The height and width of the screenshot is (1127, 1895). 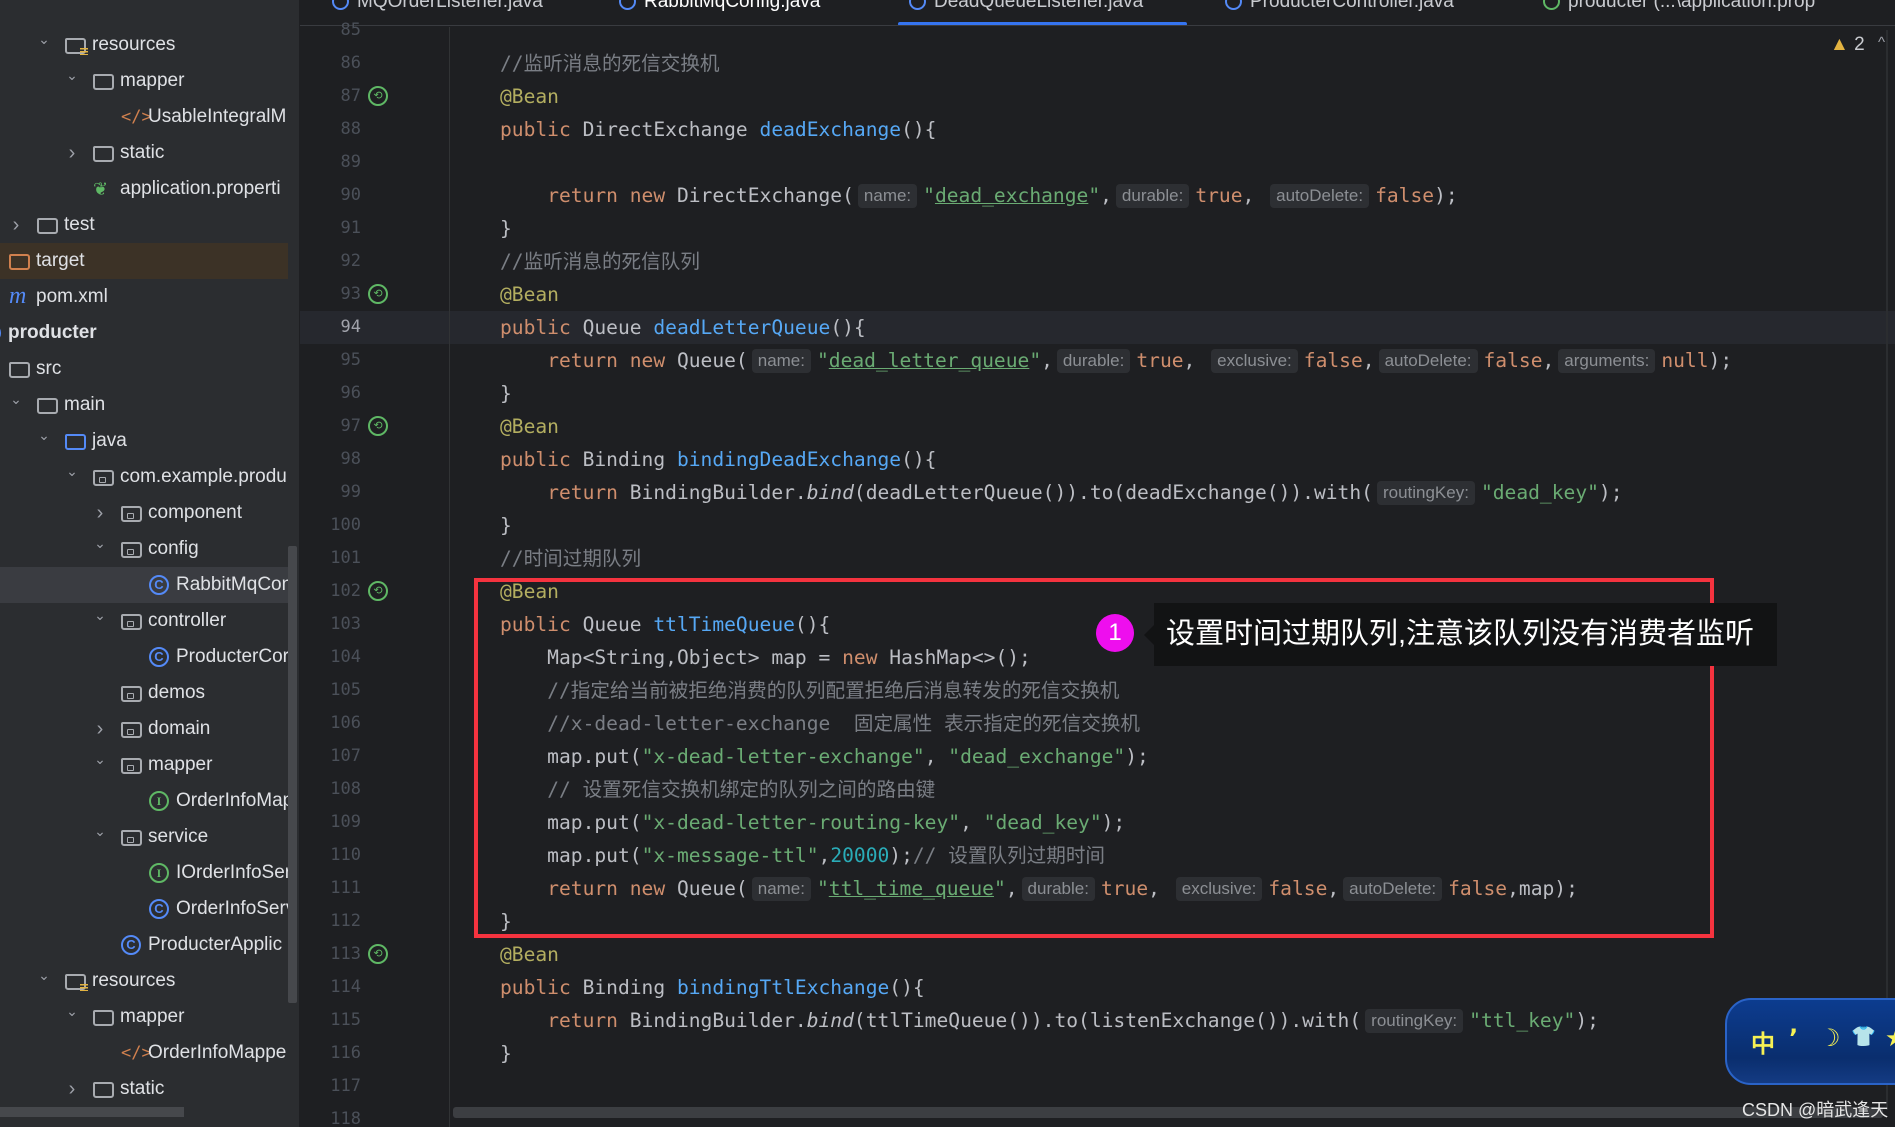 I want to click on watermark: CSDN @暗武逢天, so click(x=1815, y=1110).